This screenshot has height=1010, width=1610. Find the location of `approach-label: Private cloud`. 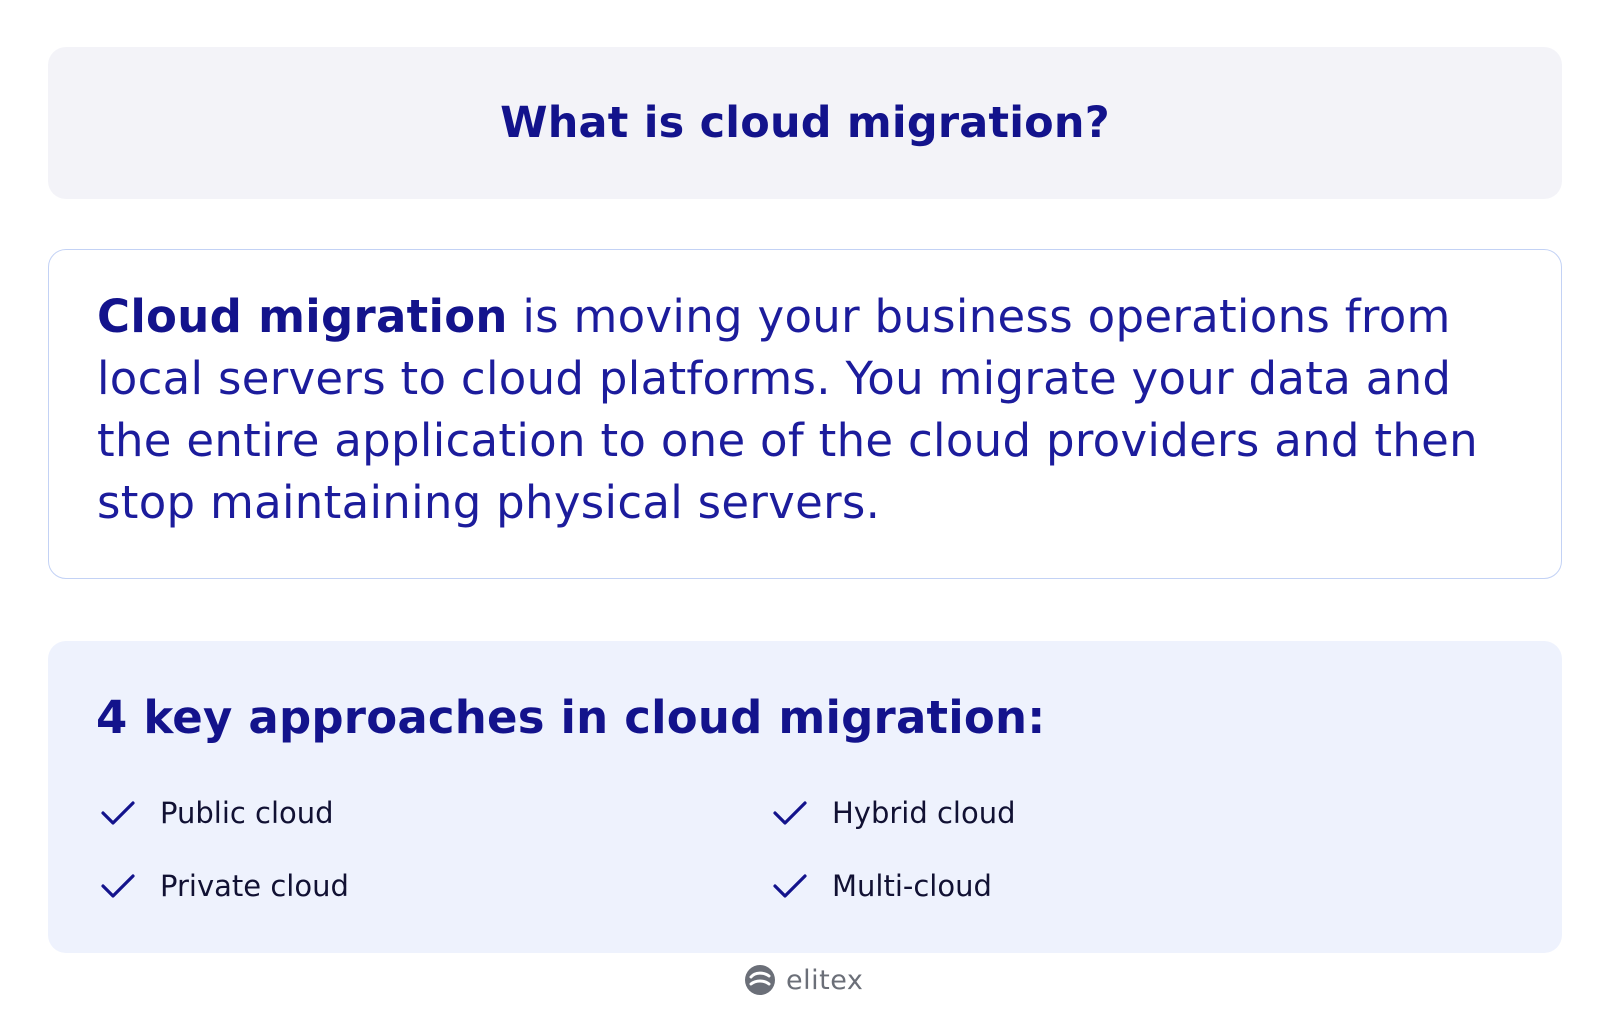

approach-label: Private cloud is located at coordinates (254, 886).